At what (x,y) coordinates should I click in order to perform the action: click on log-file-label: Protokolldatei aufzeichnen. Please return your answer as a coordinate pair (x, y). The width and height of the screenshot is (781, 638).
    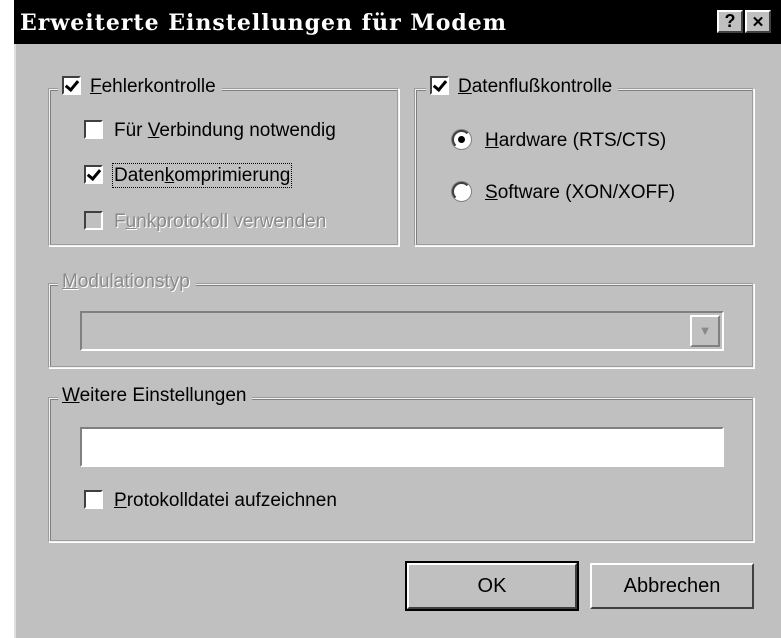
    Looking at the image, I should click on (225, 500).